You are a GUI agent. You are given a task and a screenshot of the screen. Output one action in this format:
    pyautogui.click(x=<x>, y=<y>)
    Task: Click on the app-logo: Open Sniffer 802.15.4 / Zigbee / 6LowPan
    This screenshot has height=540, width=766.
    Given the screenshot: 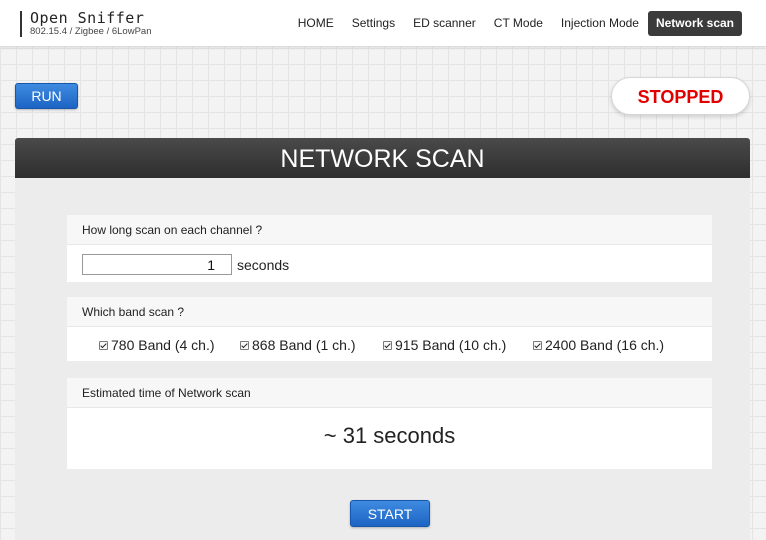 What is the action you would take?
    pyautogui.click(x=85, y=24)
    